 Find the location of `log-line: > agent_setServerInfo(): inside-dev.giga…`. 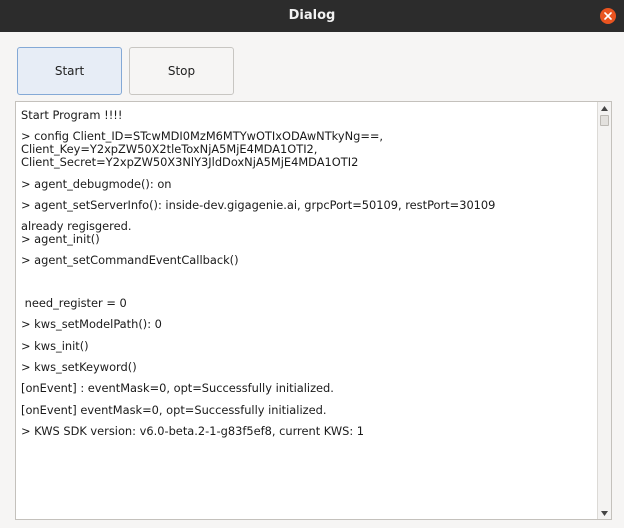

log-line: > agent_setServerInfo(): inside-dev.giga… is located at coordinates (258, 204).